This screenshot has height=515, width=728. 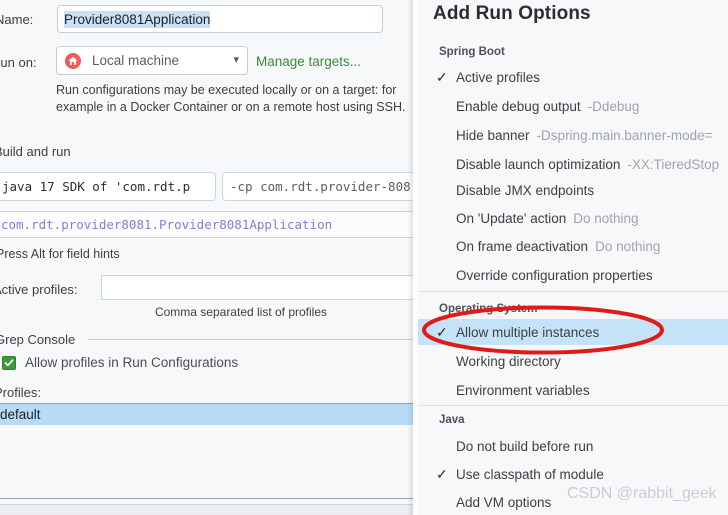 I want to click on grep-console-section-title: Grep Console, so click(x=38, y=339).